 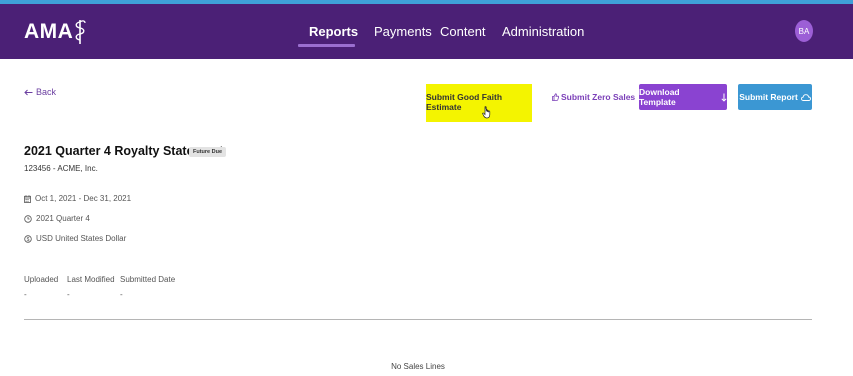 I want to click on back-label: Back, so click(x=46, y=92).